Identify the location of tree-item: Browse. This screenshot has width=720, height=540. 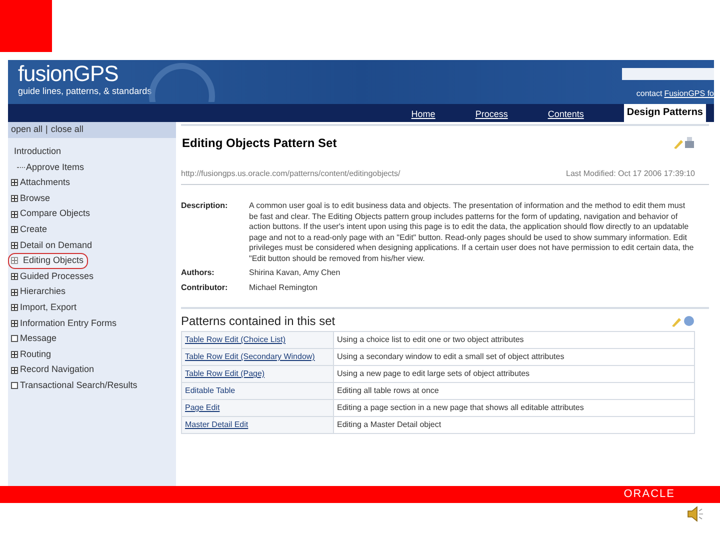
(35, 199).